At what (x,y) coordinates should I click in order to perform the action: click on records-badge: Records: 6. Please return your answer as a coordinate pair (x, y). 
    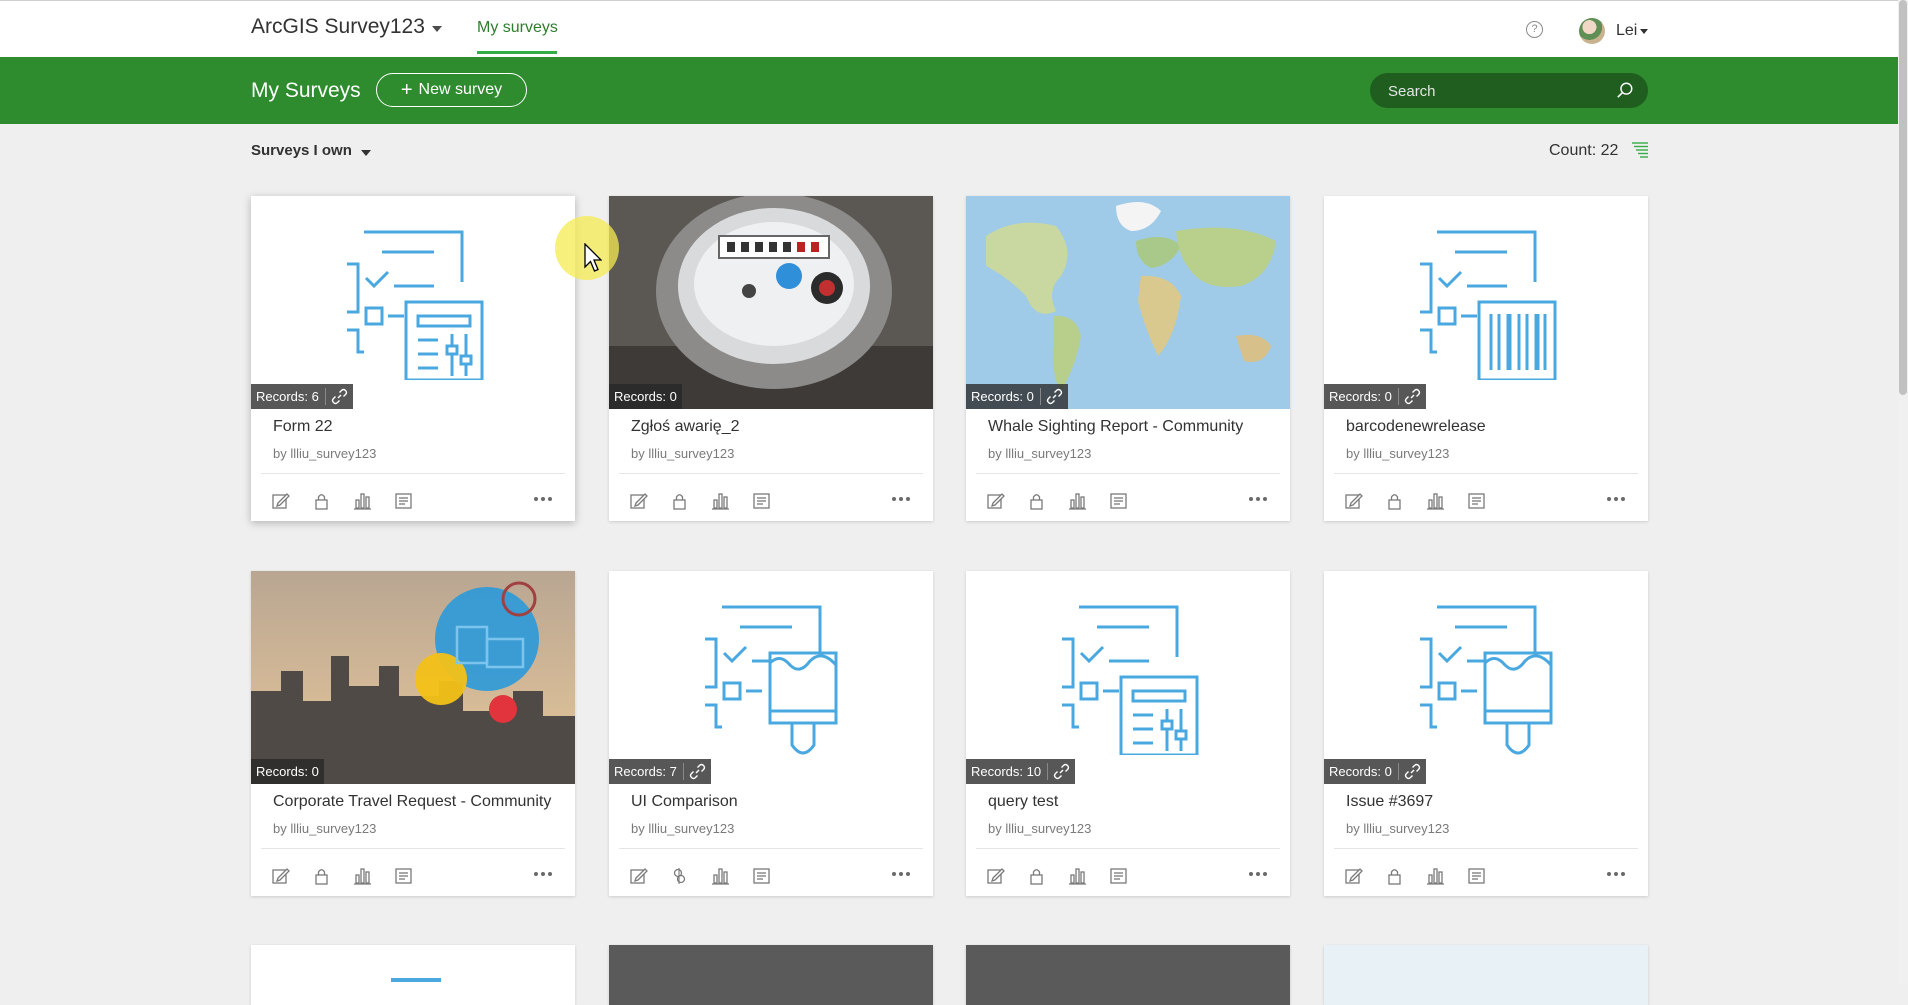
    Looking at the image, I should click on (302, 396).